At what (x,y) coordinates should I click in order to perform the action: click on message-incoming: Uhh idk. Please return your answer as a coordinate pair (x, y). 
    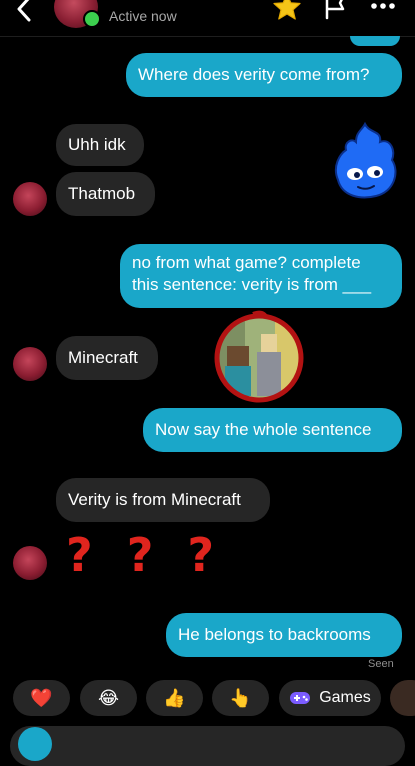
    Looking at the image, I should click on (100, 145).